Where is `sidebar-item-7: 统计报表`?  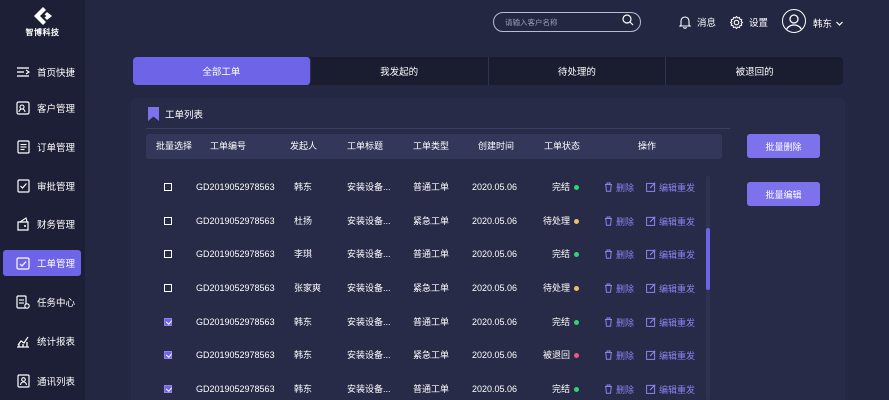
sidebar-item-7: 统计报表 is located at coordinates (42, 341).